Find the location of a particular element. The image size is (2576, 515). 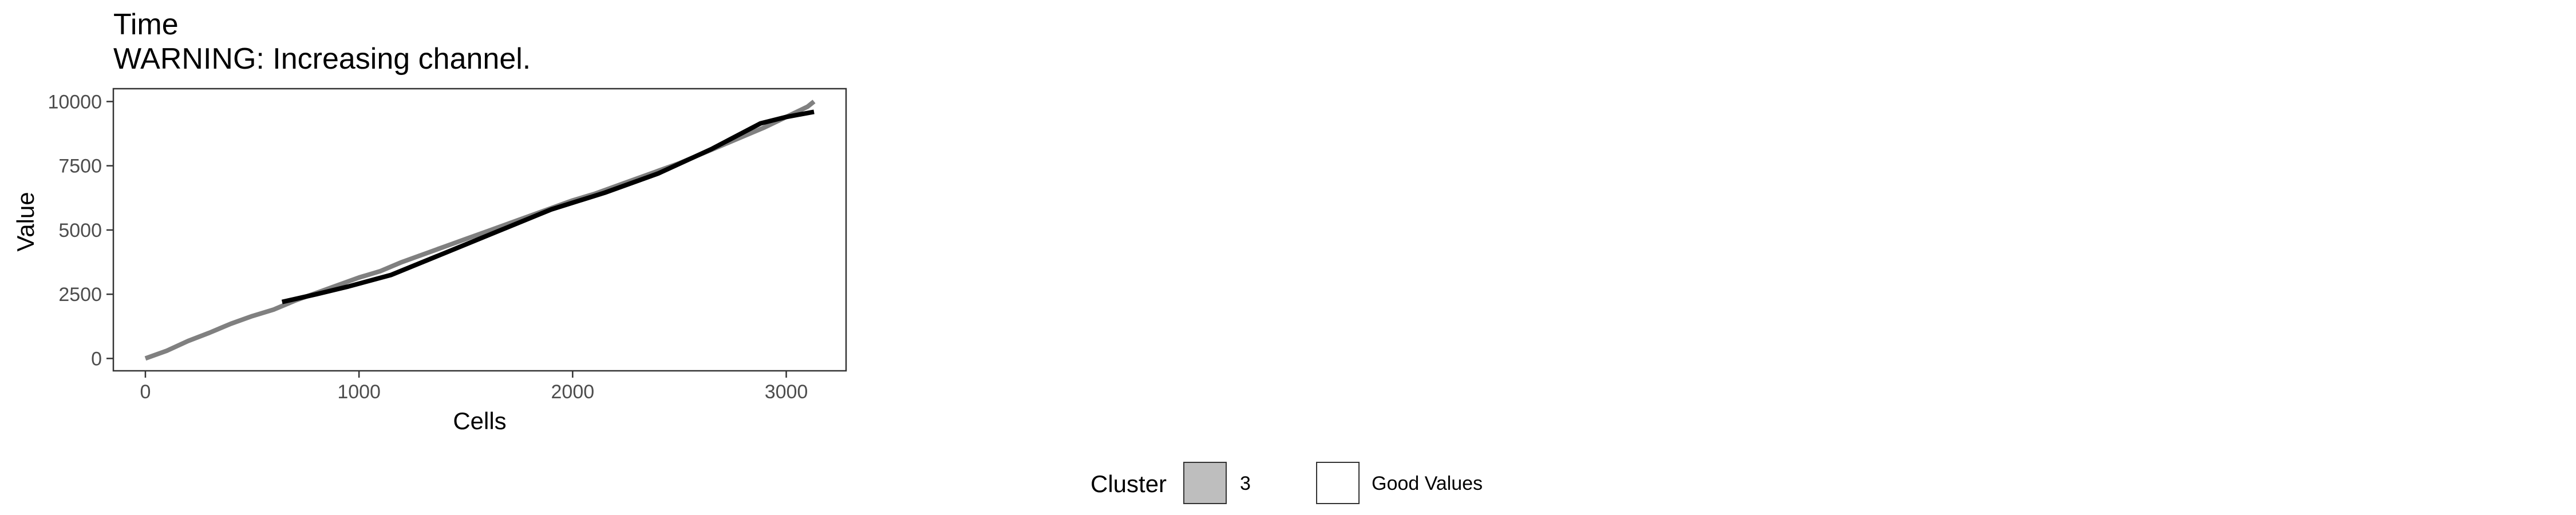

y-tick-label: 2500 is located at coordinates (80, 295).